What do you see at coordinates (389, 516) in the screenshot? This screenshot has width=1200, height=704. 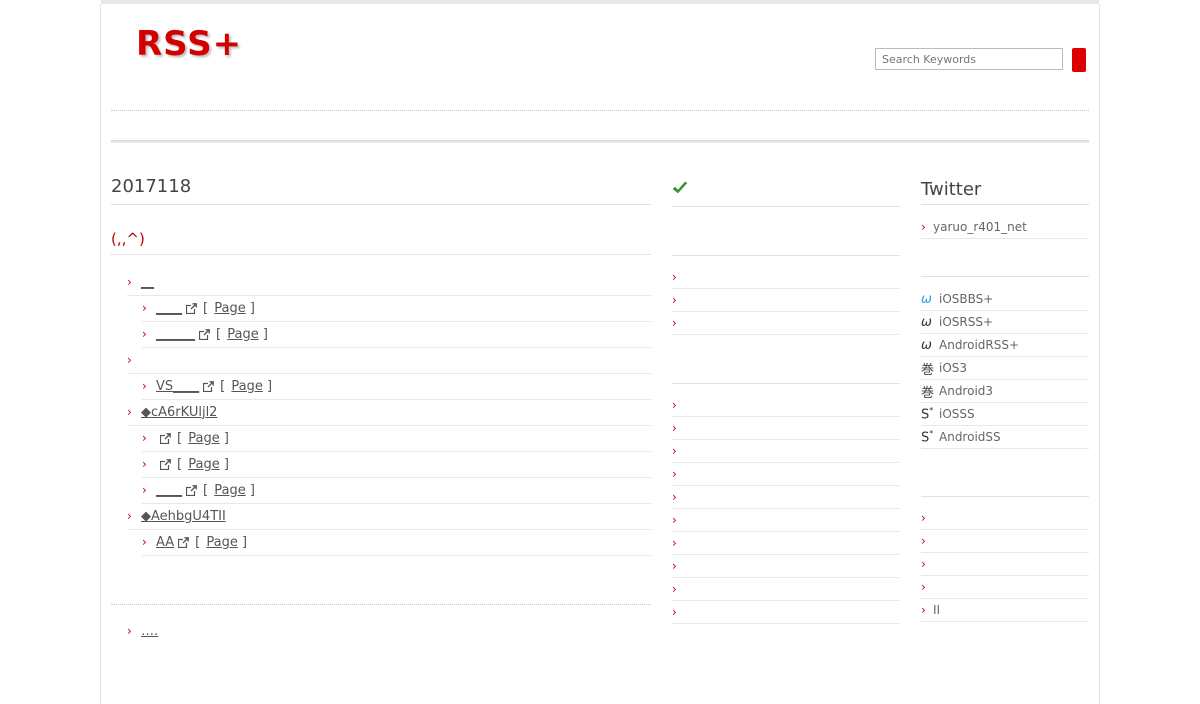 I see `list-group-item: › ◆AehbgU4TII` at bounding box center [389, 516].